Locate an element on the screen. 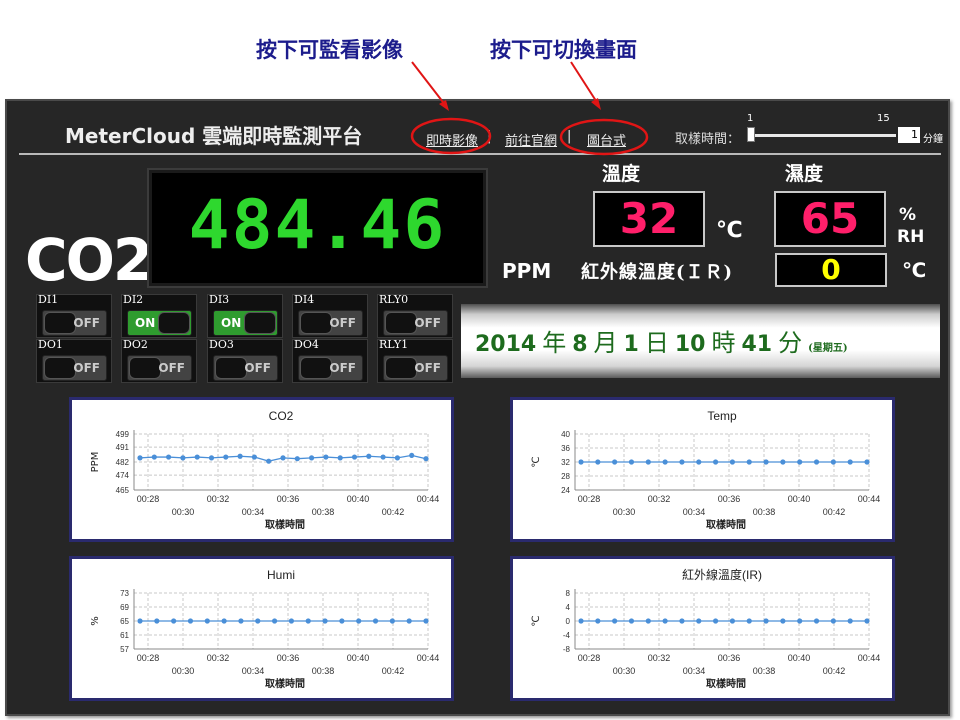 Image resolution: width=960 pixels, height=720 pixels. nav-map-view-link: 圖台式 is located at coordinates (606, 139).